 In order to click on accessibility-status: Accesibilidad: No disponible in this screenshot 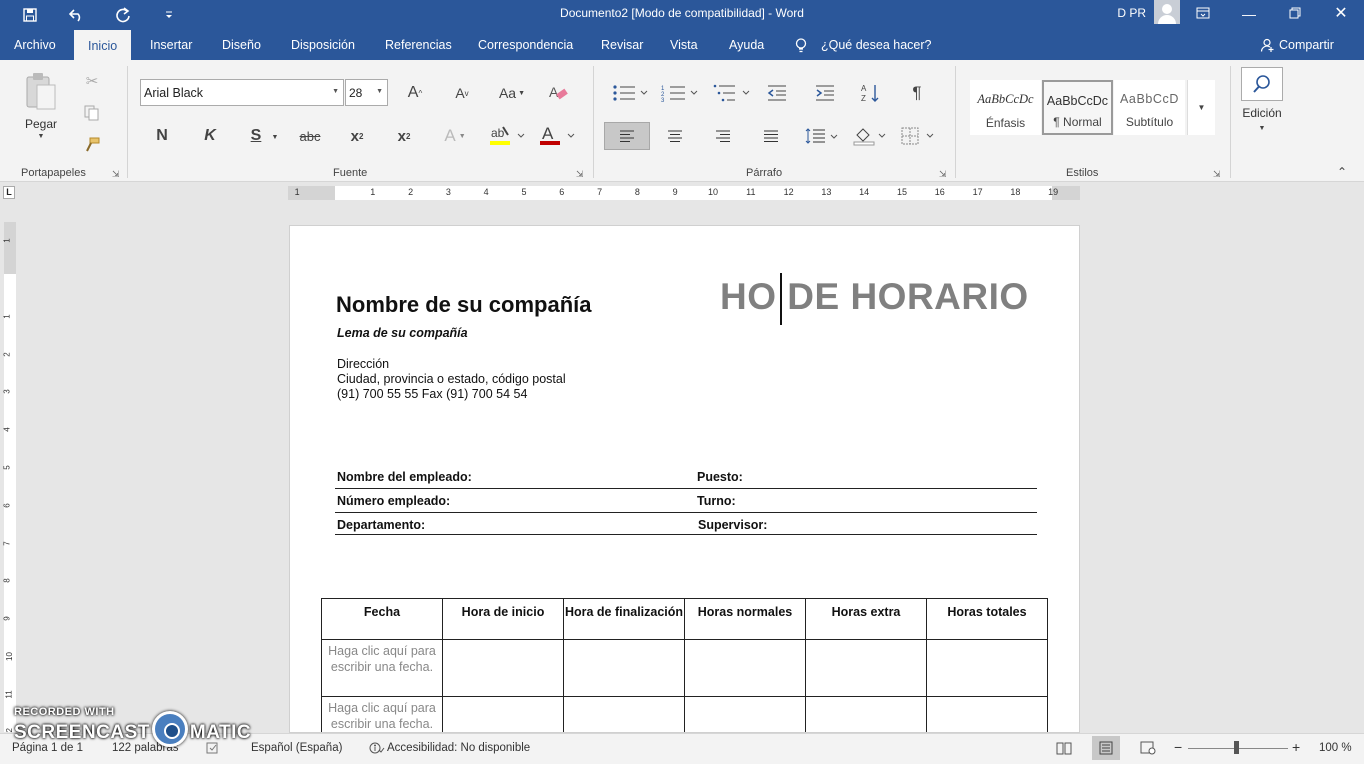, I will do `click(458, 748)`.